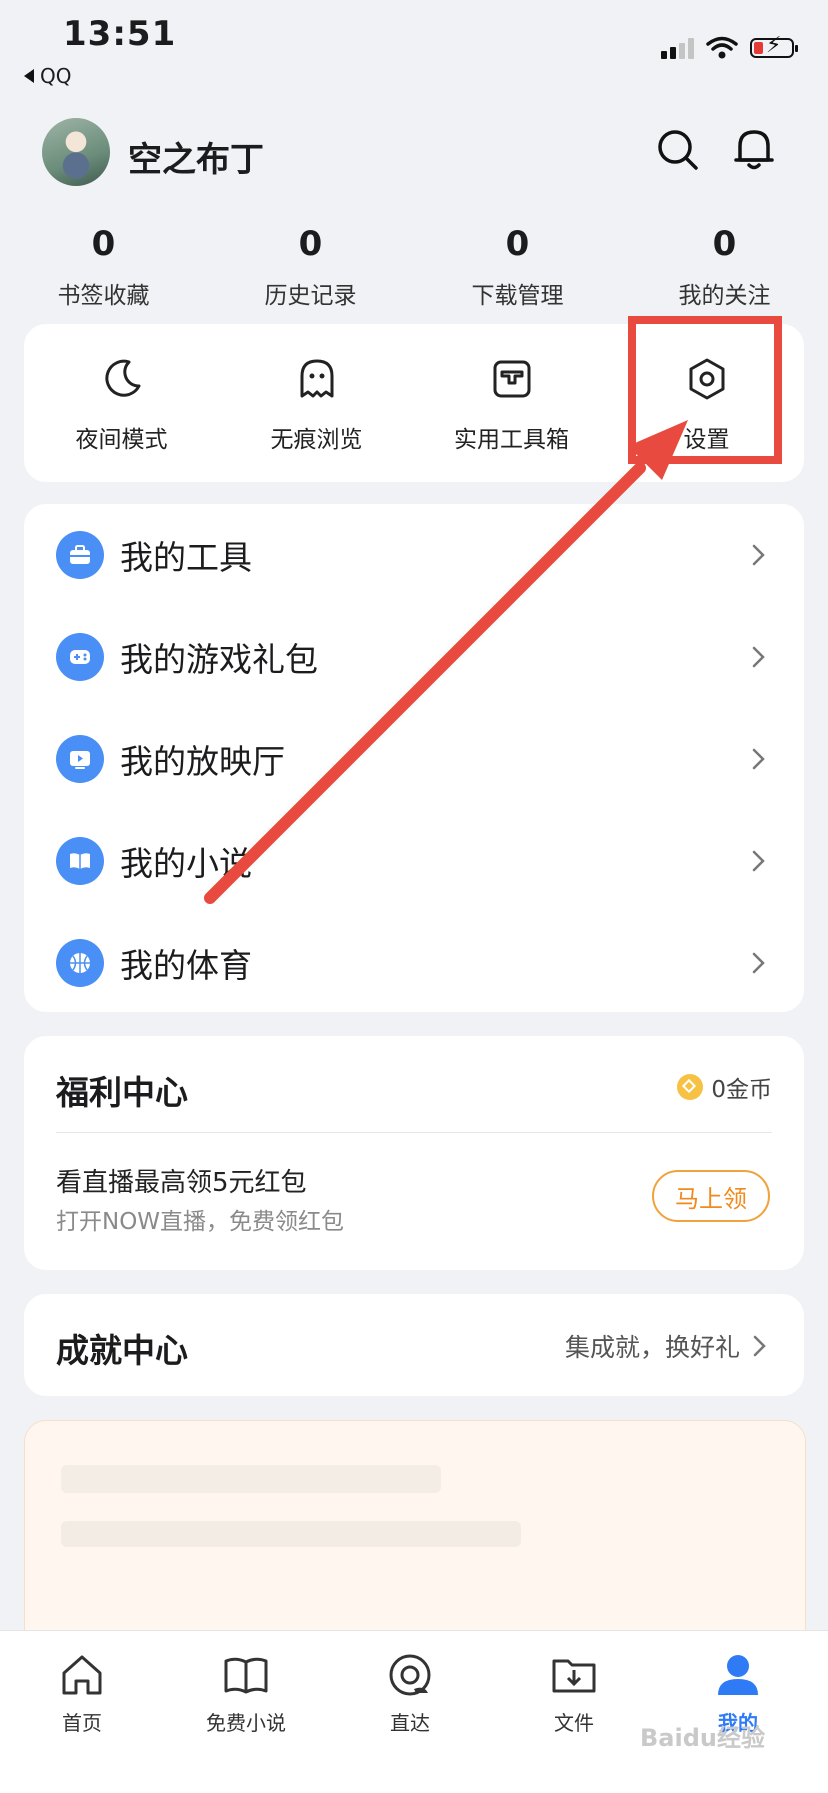  I want to click on quick-action-label: 夜间模式, so click(121, 440).